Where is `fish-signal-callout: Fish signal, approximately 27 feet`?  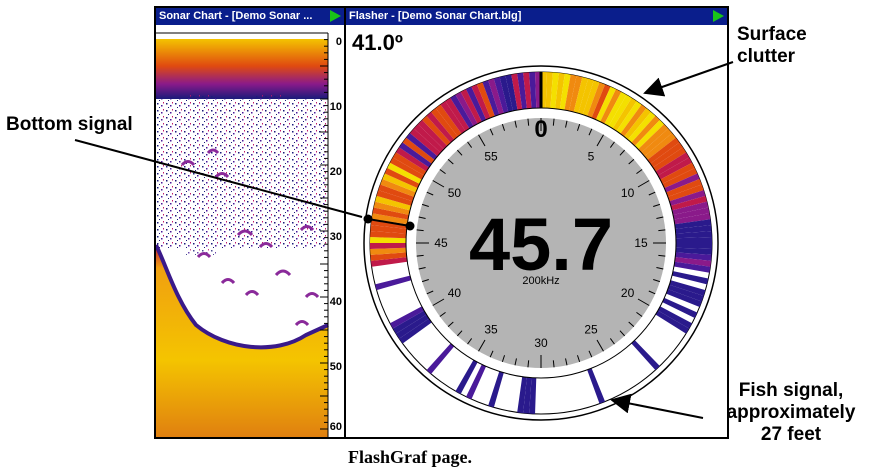 fish-signal-callout: Fish signal, approximately 27 feet is located at coordinates (791, 413).